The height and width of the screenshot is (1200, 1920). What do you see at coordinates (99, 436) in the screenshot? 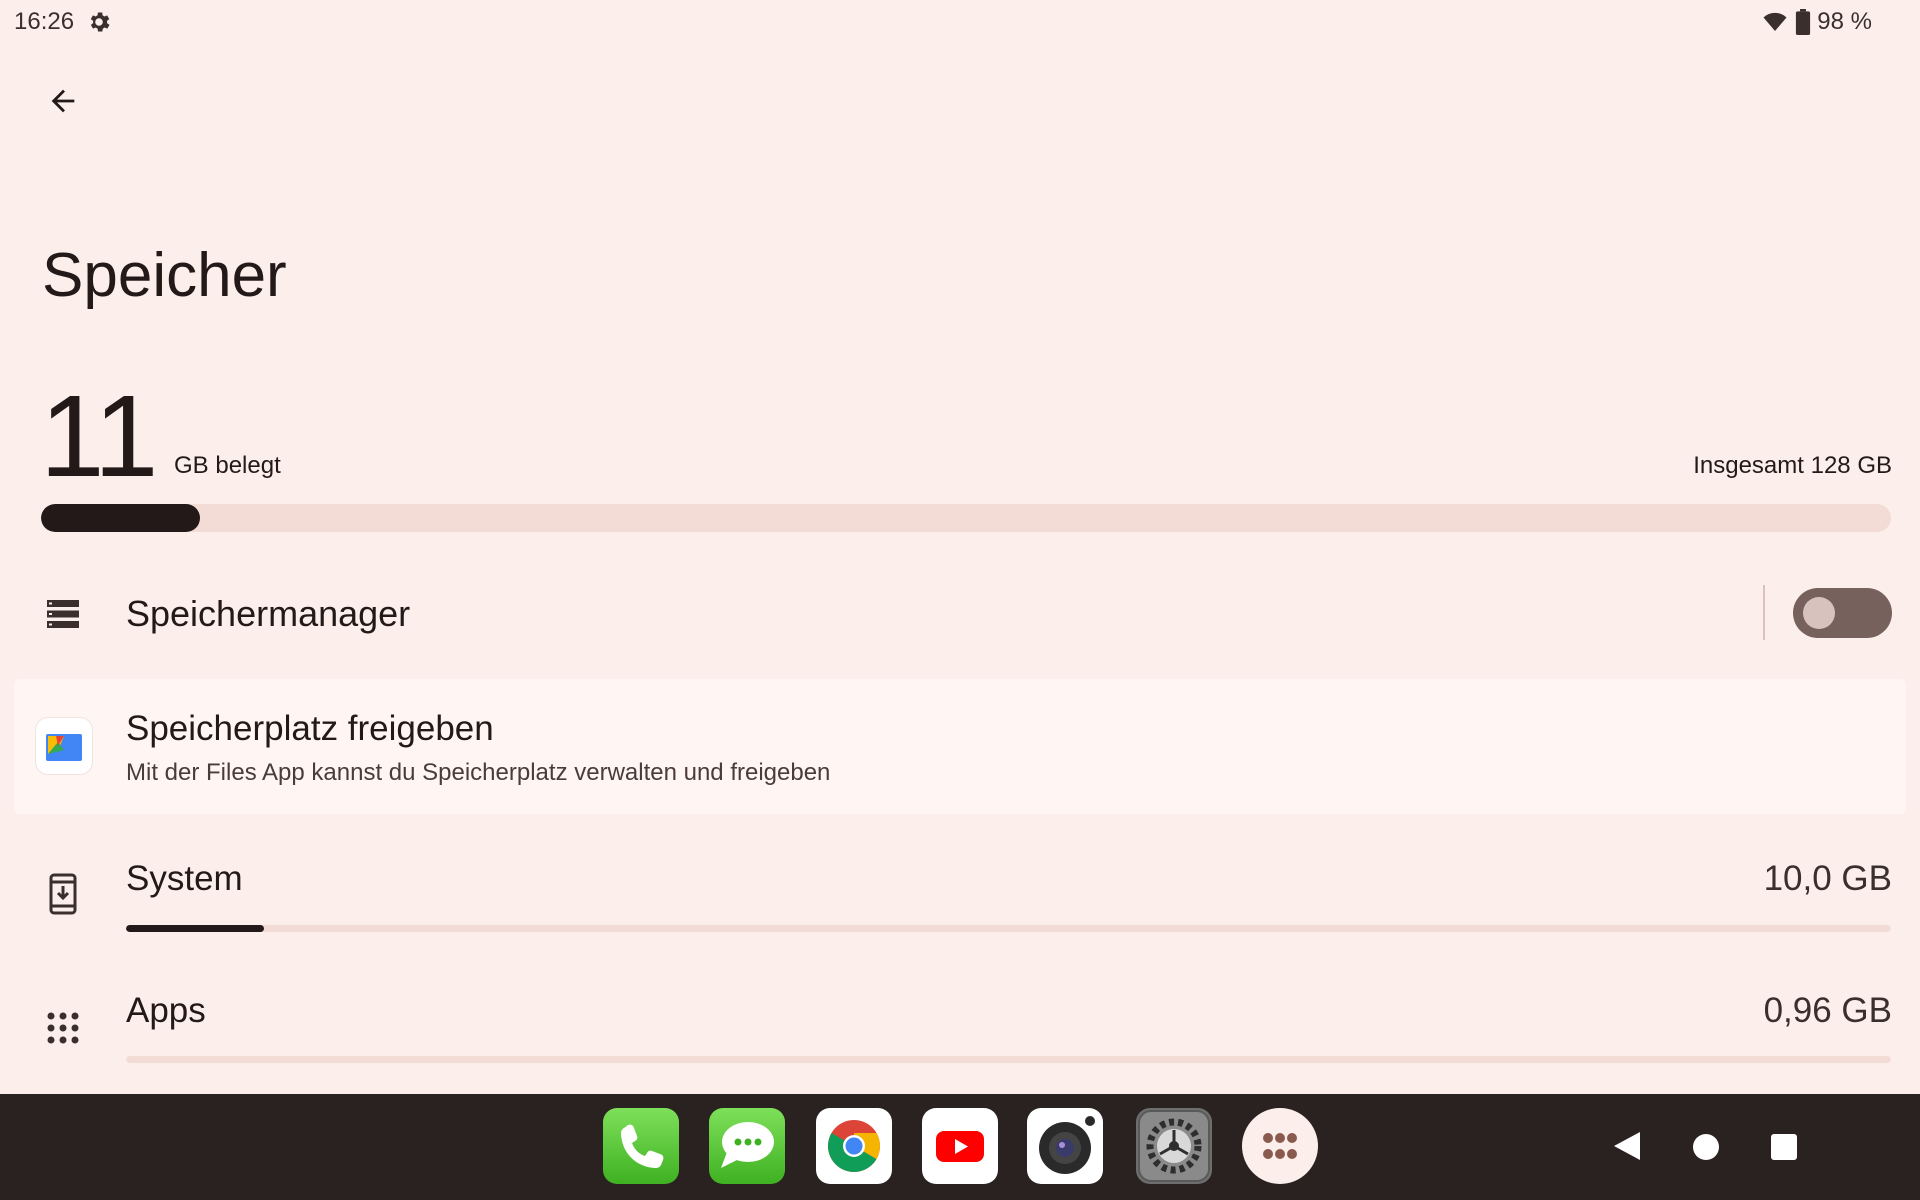
I see `used-storage-value: 11` at bounding box center [99, 436].